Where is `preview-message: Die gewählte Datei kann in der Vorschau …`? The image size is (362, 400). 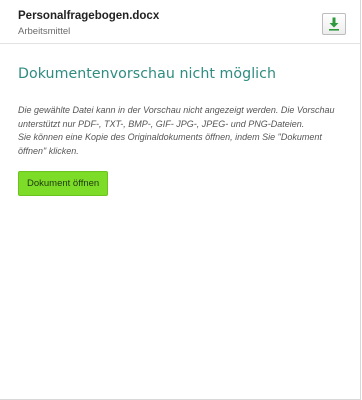 preview-message: Die gewählte Datei kann in der Vorschau … is located at coordinates (180, 131).